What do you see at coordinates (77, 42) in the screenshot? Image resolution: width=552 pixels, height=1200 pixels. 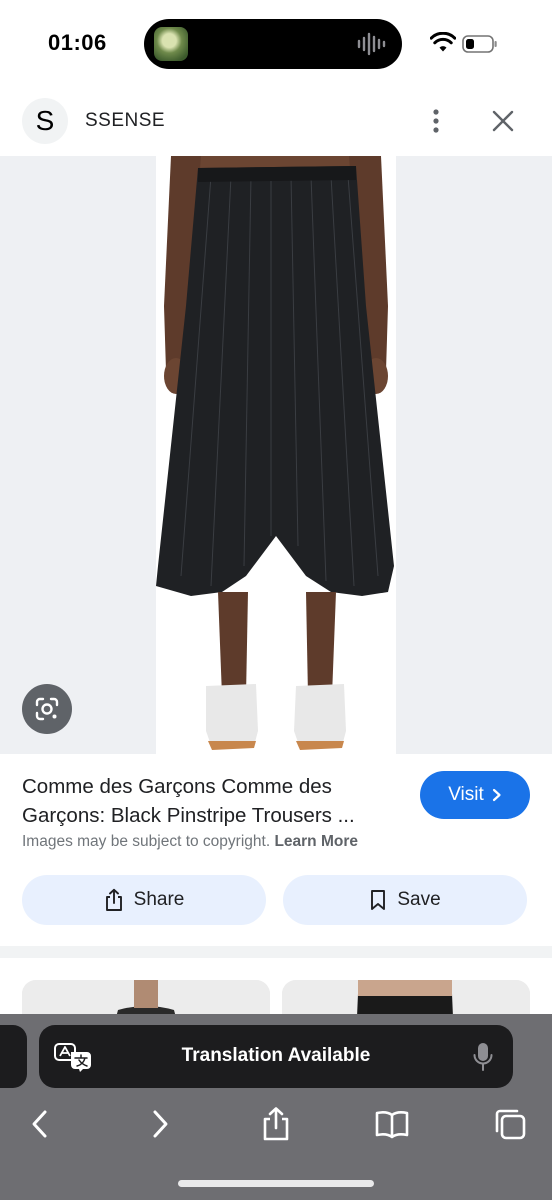 I see `status-time: 01:06` at bounding box center [77, 42].